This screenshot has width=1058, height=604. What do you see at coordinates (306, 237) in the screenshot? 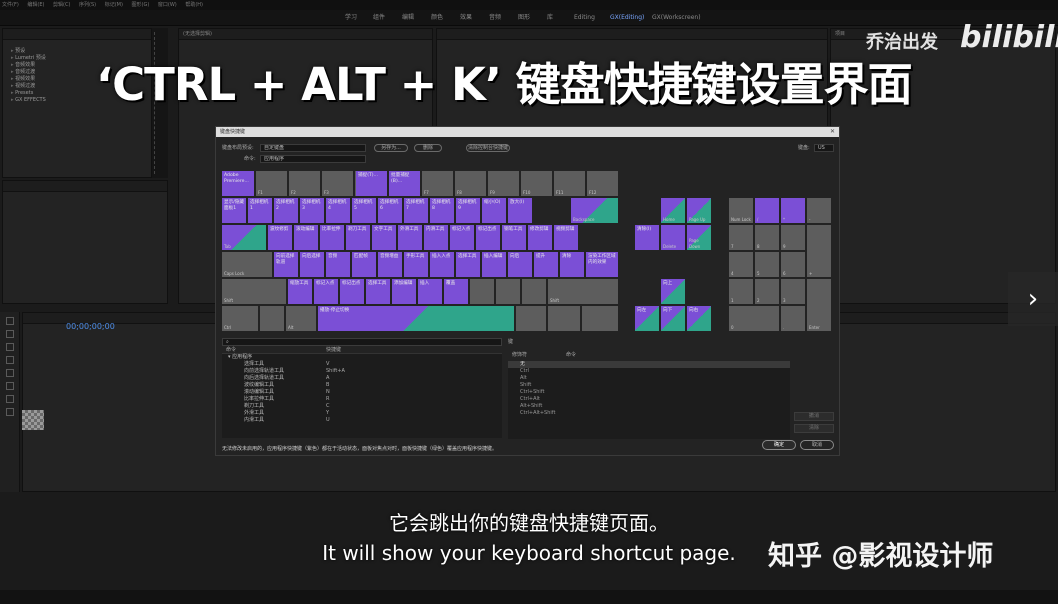
I see `key-letter: 滚动编辑` at bounding box center [306, 237].